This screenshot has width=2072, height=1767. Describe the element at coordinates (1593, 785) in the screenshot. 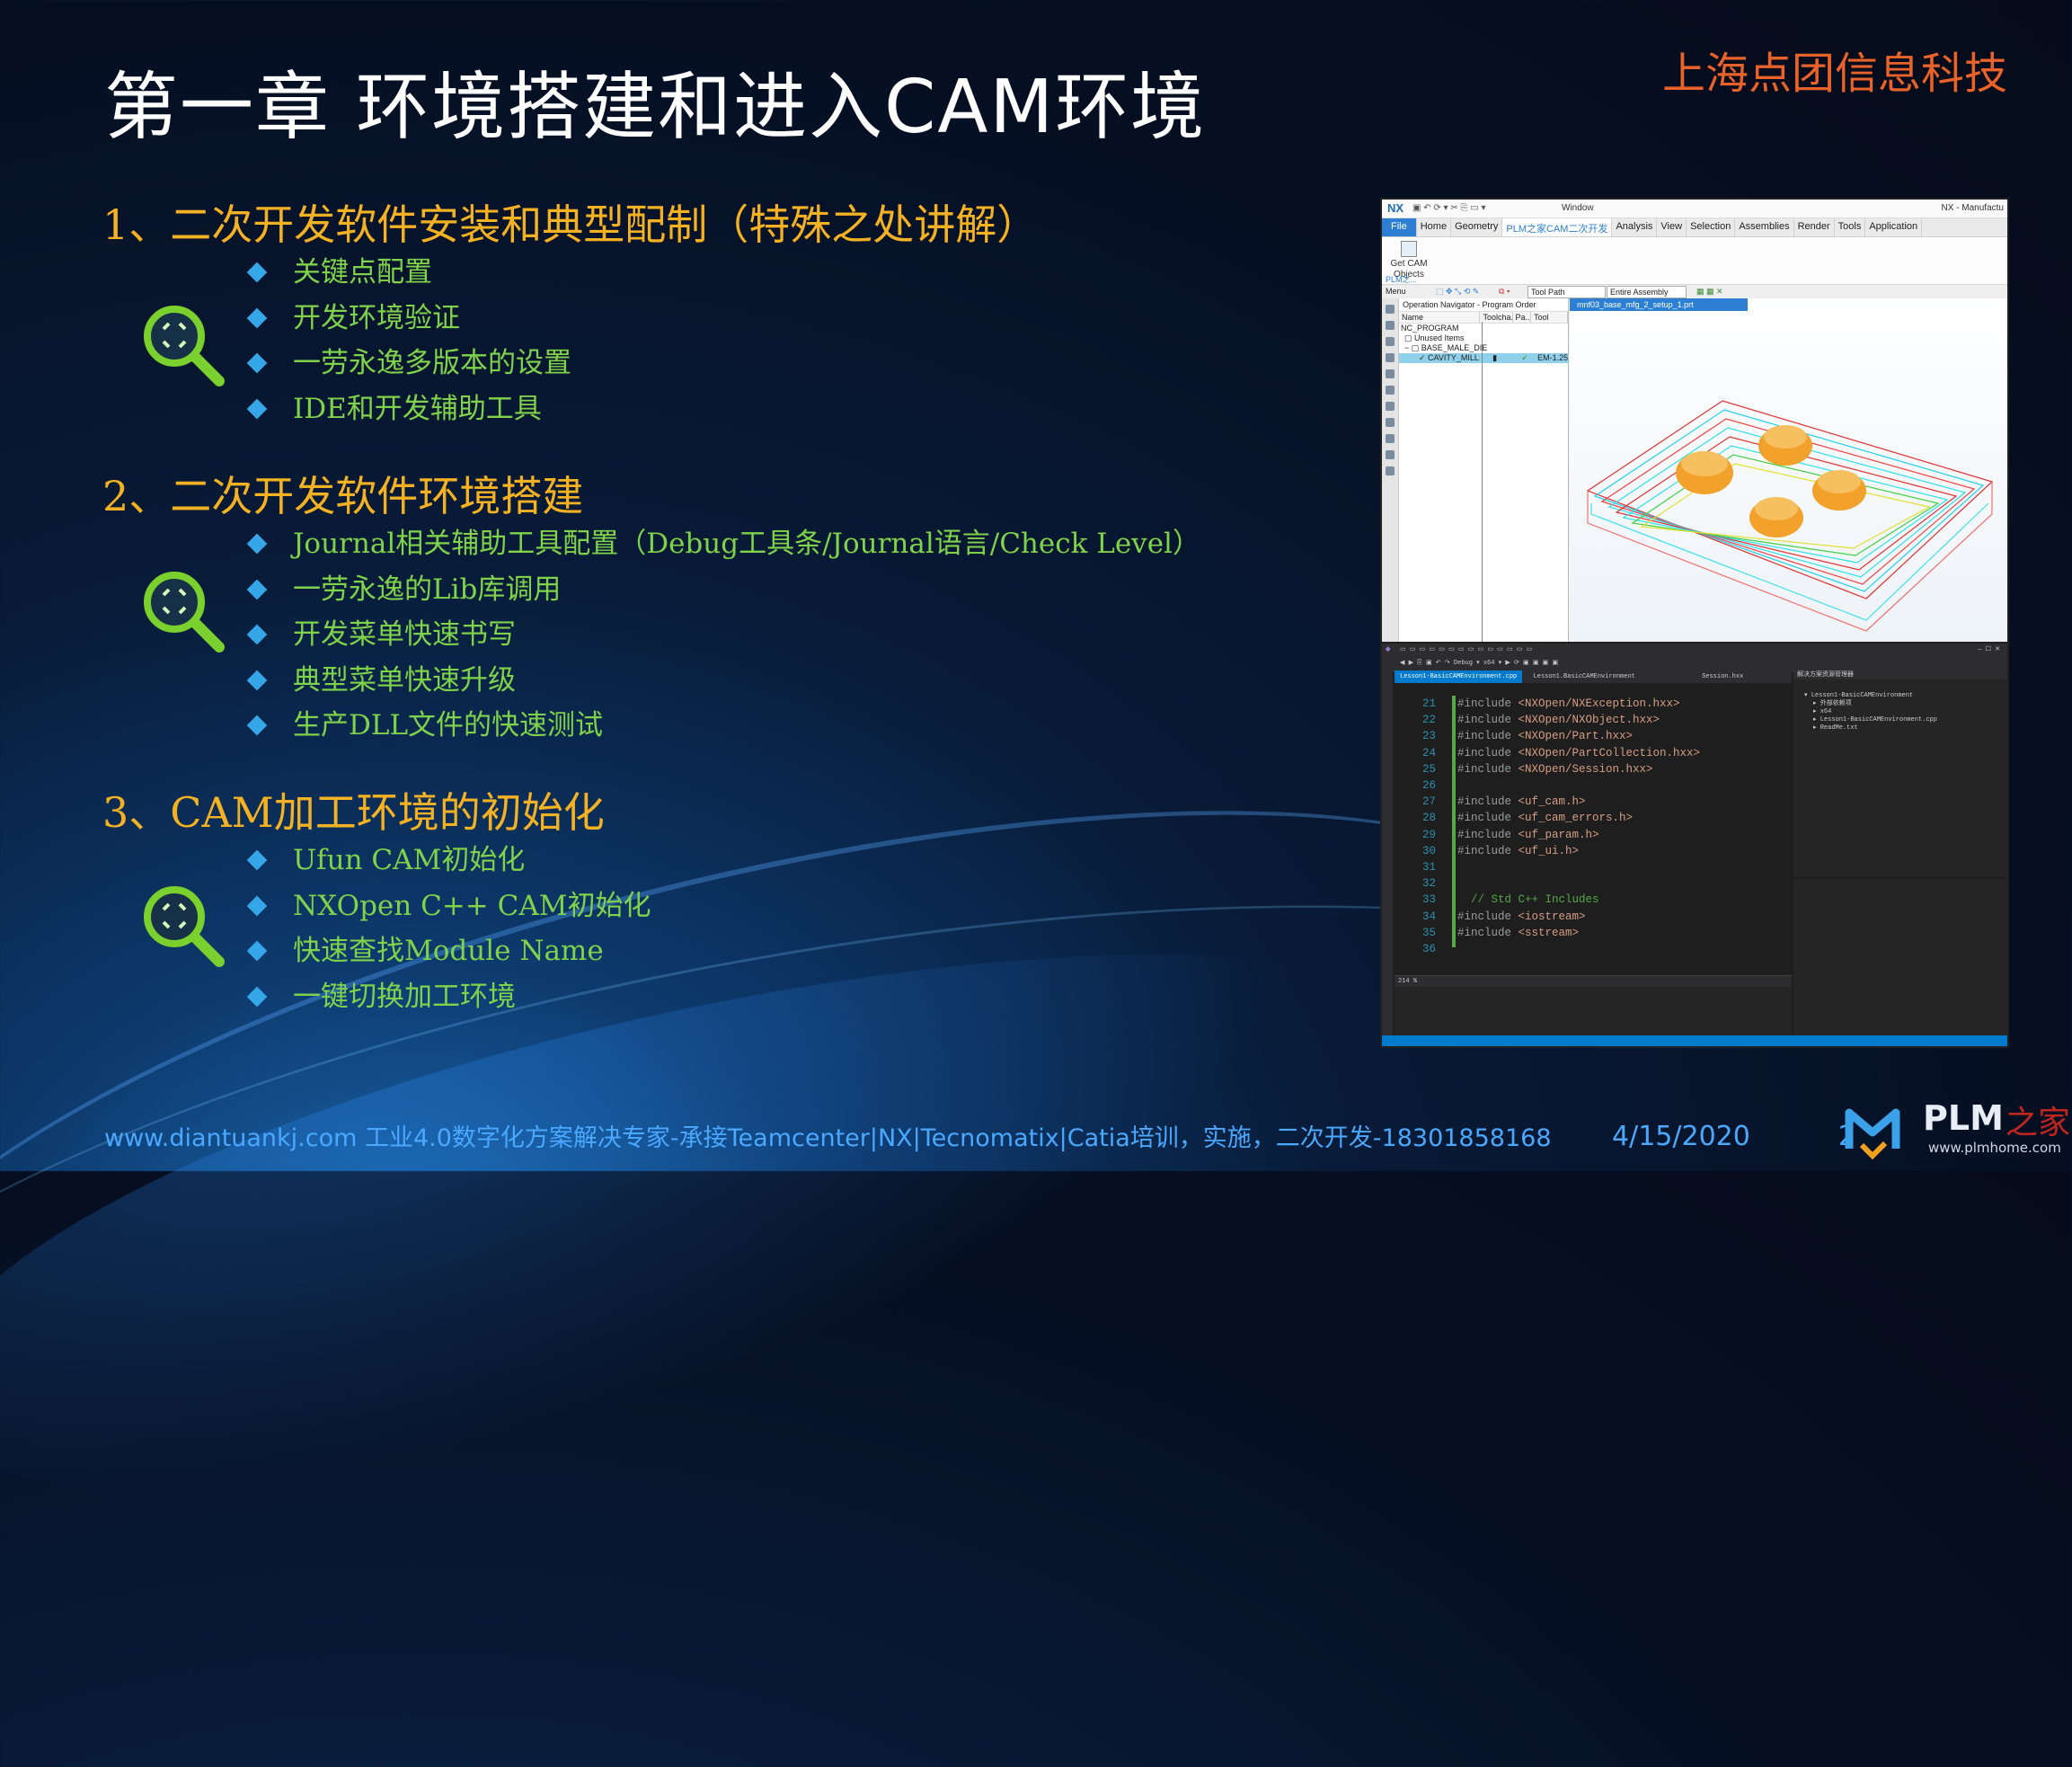

I see `code-line: 26` at that location.